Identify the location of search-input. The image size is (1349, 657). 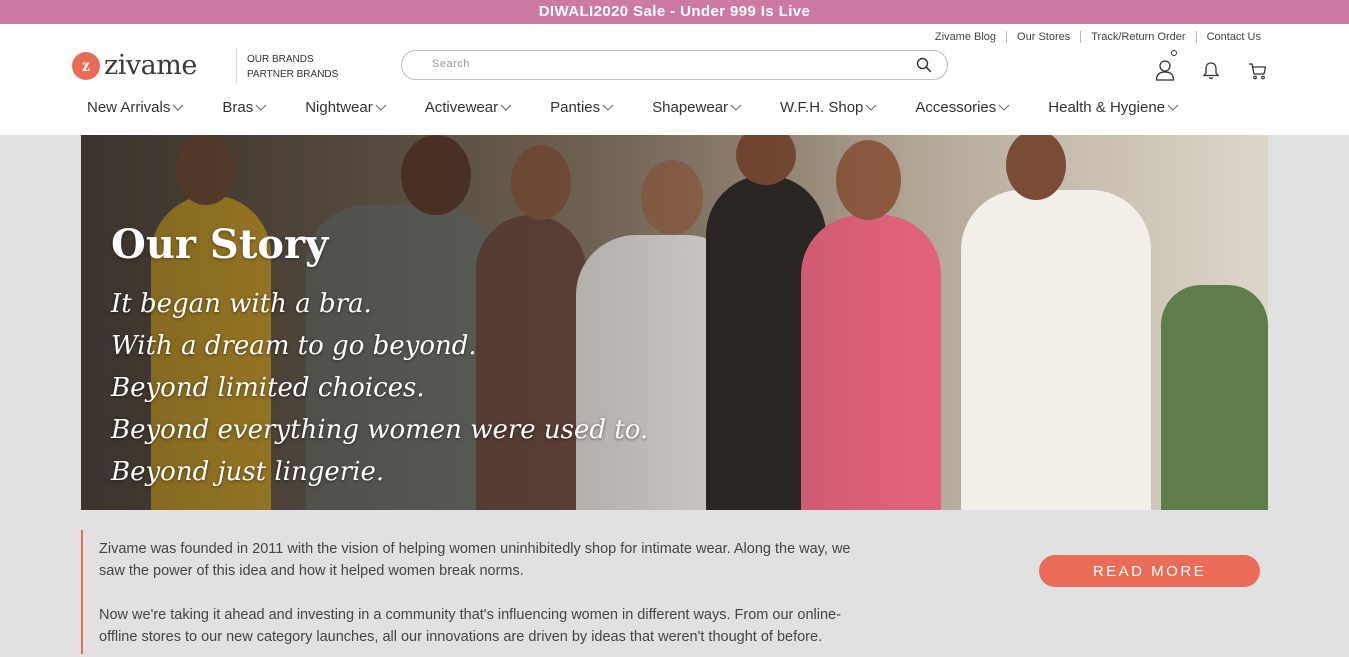
(662, 64).